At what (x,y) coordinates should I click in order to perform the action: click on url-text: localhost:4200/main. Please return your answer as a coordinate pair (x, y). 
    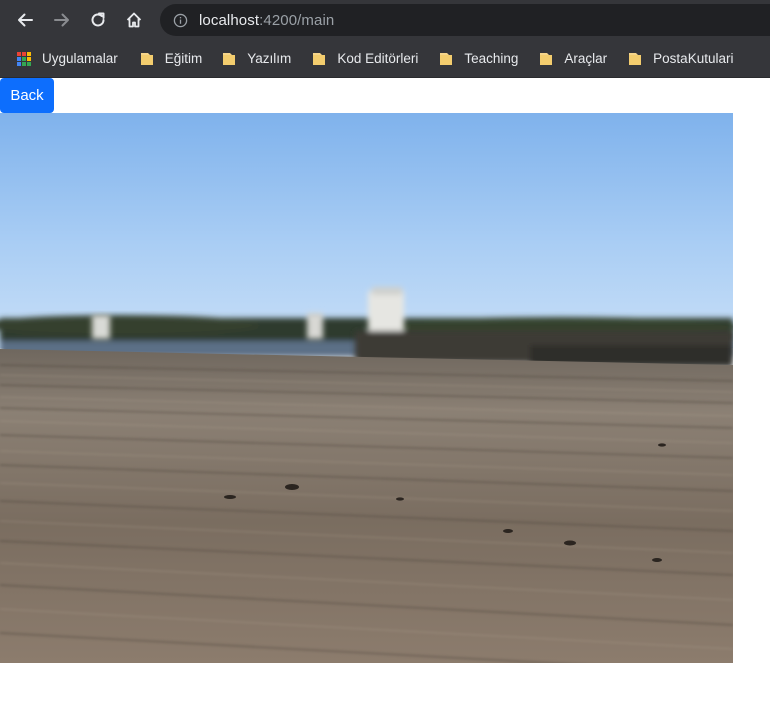
    Looking at the image, I should click on (266, 20).